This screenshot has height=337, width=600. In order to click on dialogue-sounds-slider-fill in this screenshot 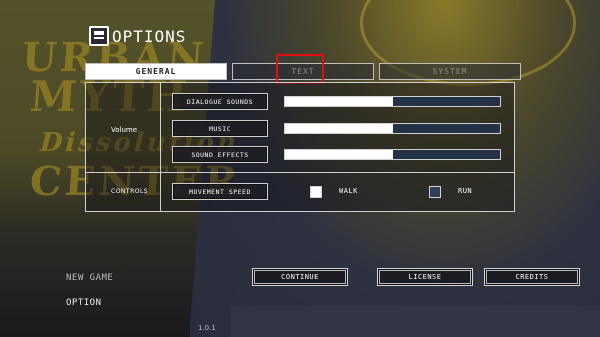, I will do `click(339, 101)`.